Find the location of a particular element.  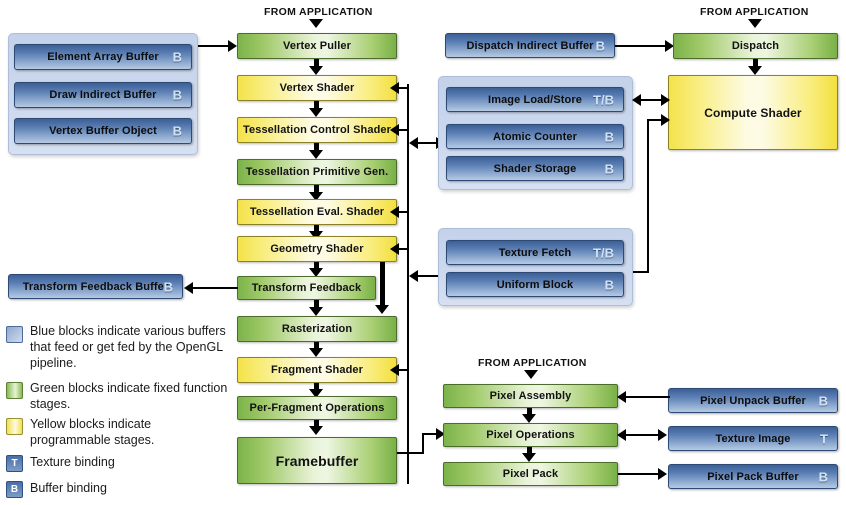

buffer-label: Shader Storage is located at coordinates (535, 168).